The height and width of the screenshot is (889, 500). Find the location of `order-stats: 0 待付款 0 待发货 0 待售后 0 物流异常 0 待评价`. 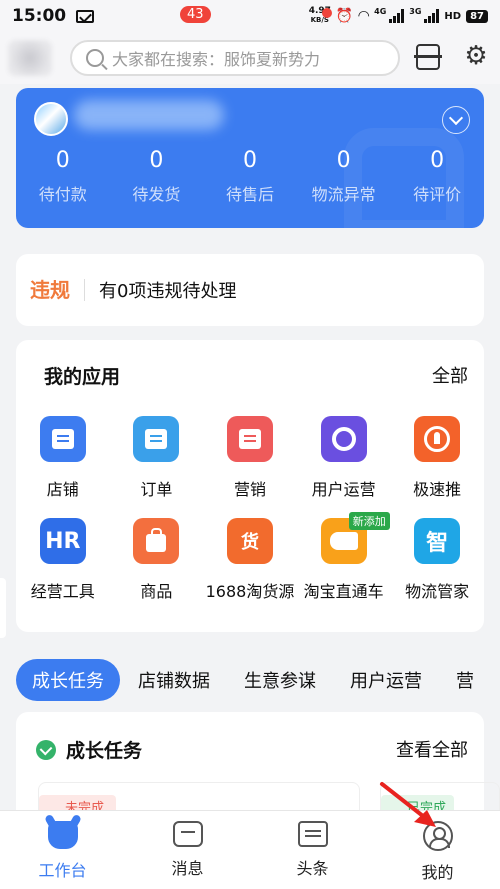

order-stats: 0 待付款 0 待发货 0 待售后 0 物流异常 0 待评价 is located at coordinates (250, 176).